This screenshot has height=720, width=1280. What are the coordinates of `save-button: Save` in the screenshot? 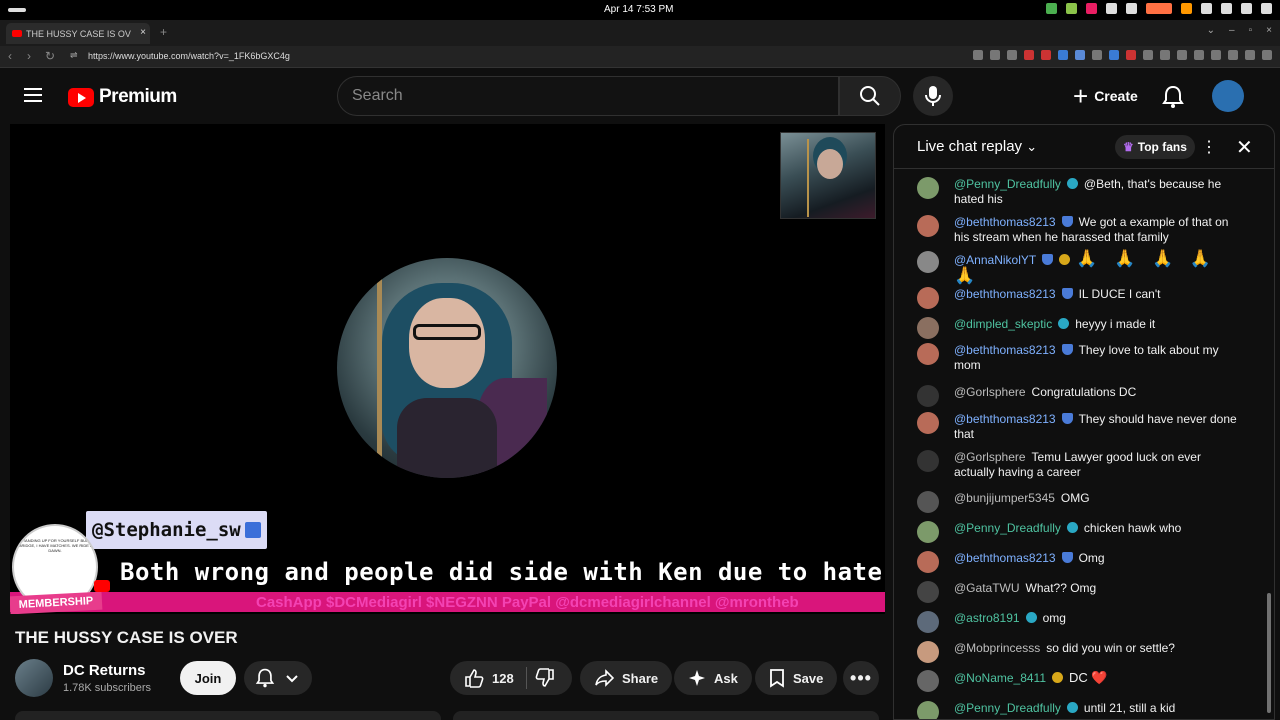 It's located at (796, 678).